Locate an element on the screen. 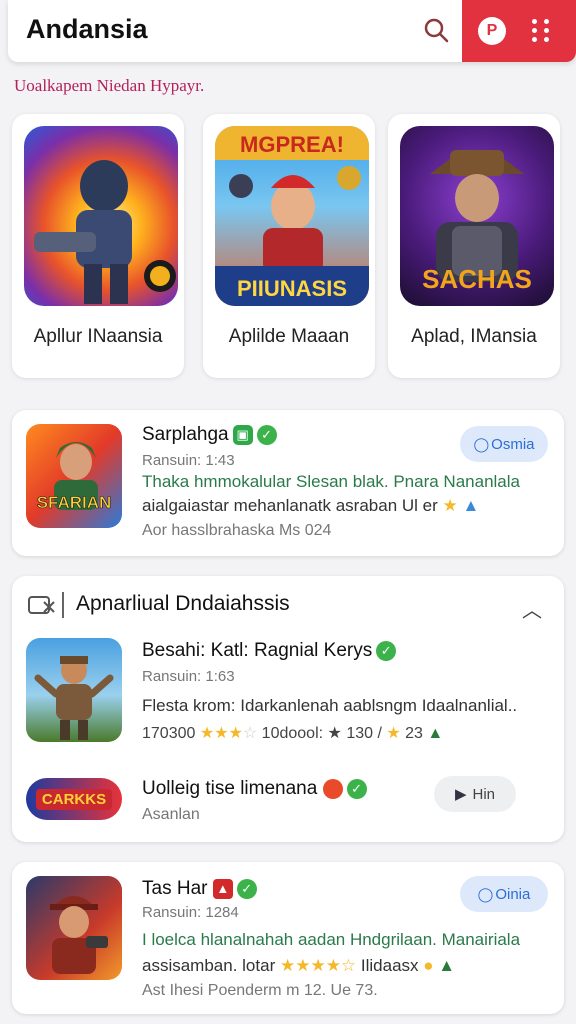  app-icon-3: CARKKS is located at coordinates (74, 799).